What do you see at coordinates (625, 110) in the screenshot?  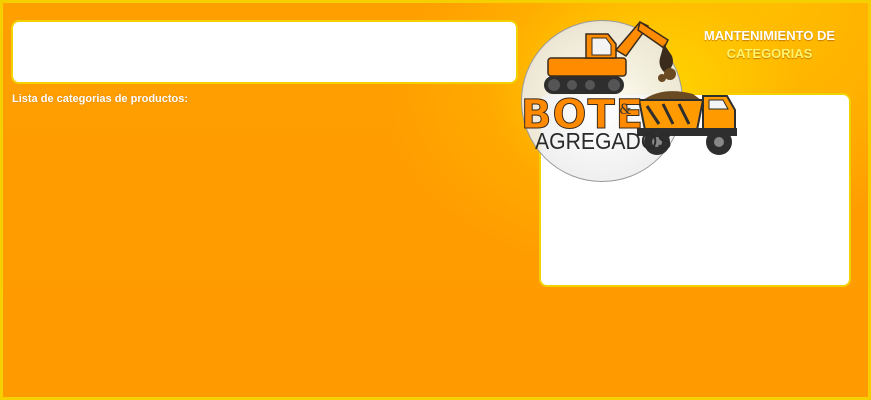 I see `logo-ampersand: &` at bounding box center [625, 110].